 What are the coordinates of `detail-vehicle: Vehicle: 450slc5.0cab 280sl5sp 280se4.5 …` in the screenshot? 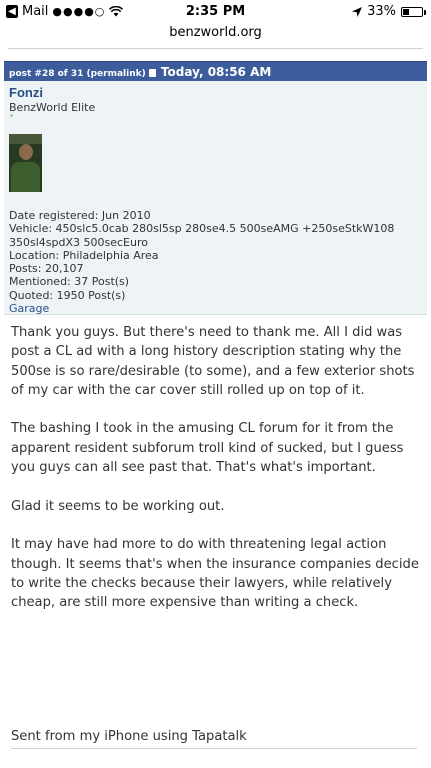 It's located at (202, 229).